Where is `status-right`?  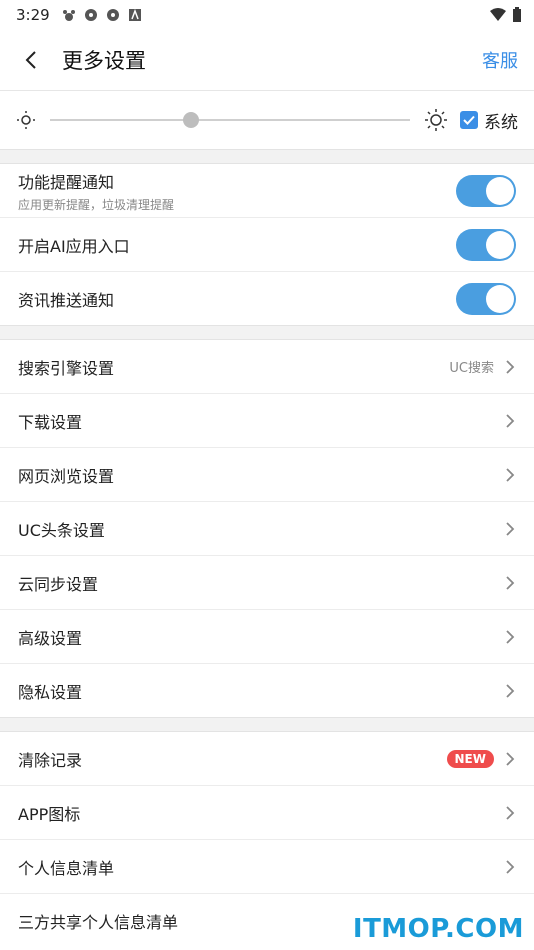
status-right is located at coordinates (506, 15).